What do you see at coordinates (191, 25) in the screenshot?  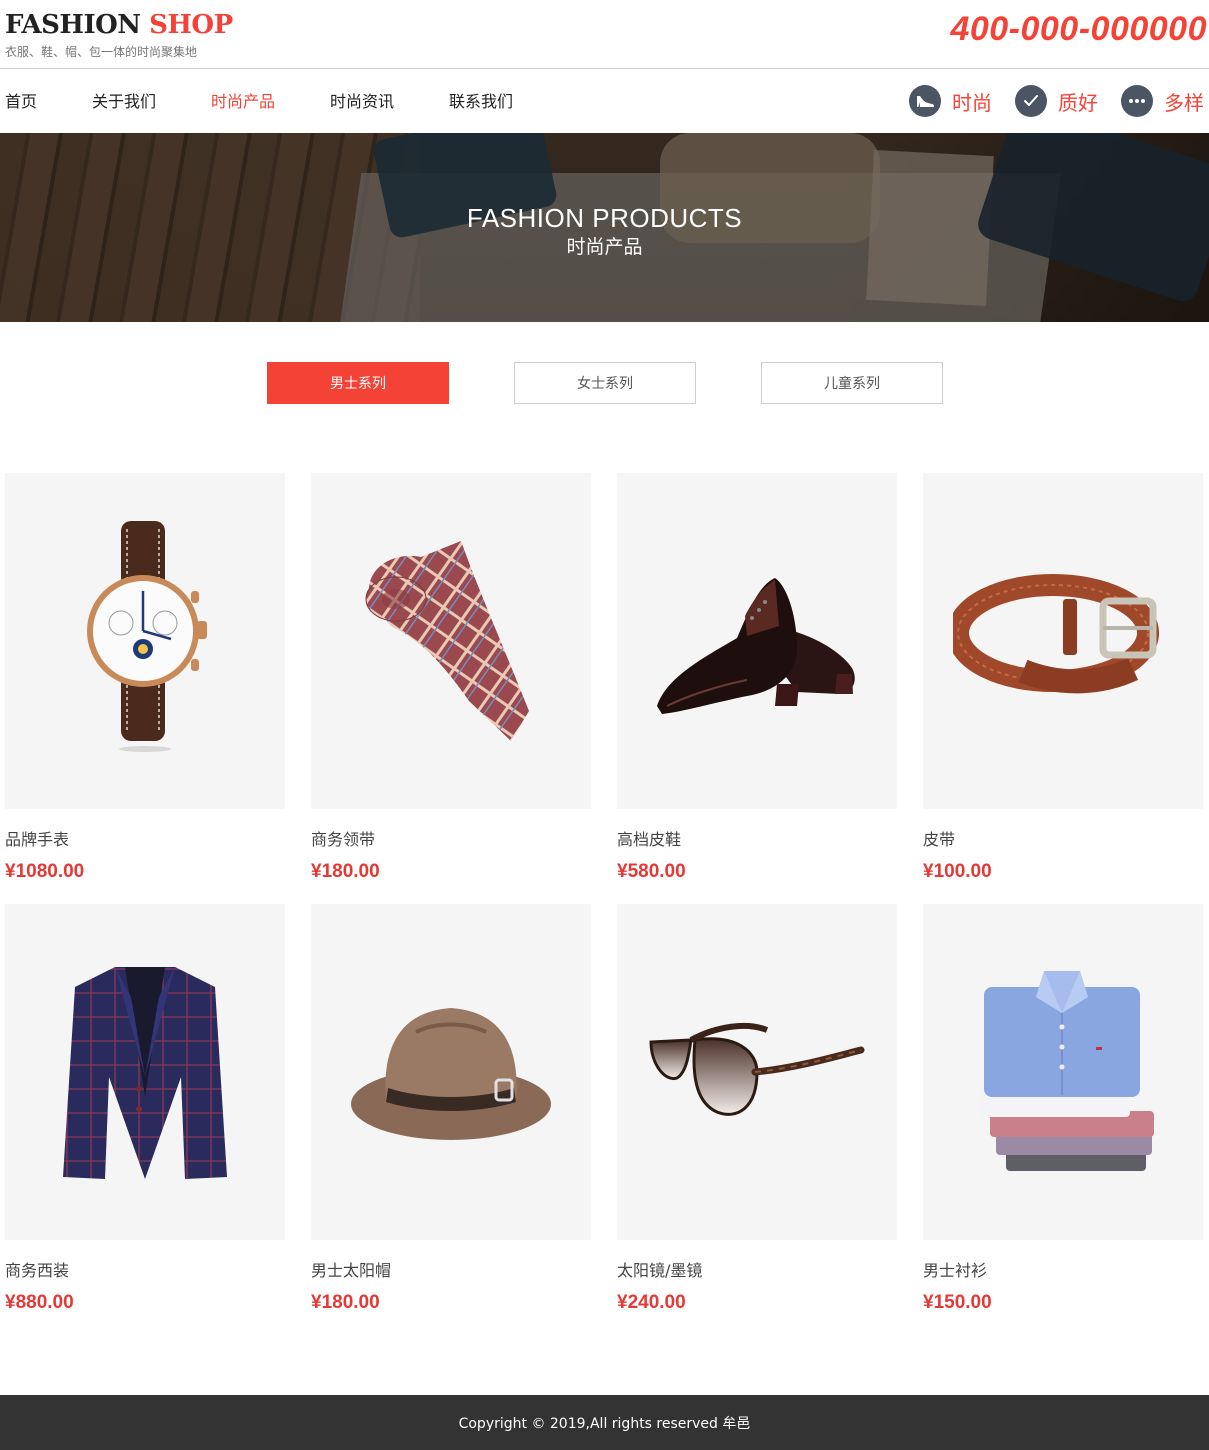 I see `logo-accent-text: SHOP` at bounding box center [191, 25].